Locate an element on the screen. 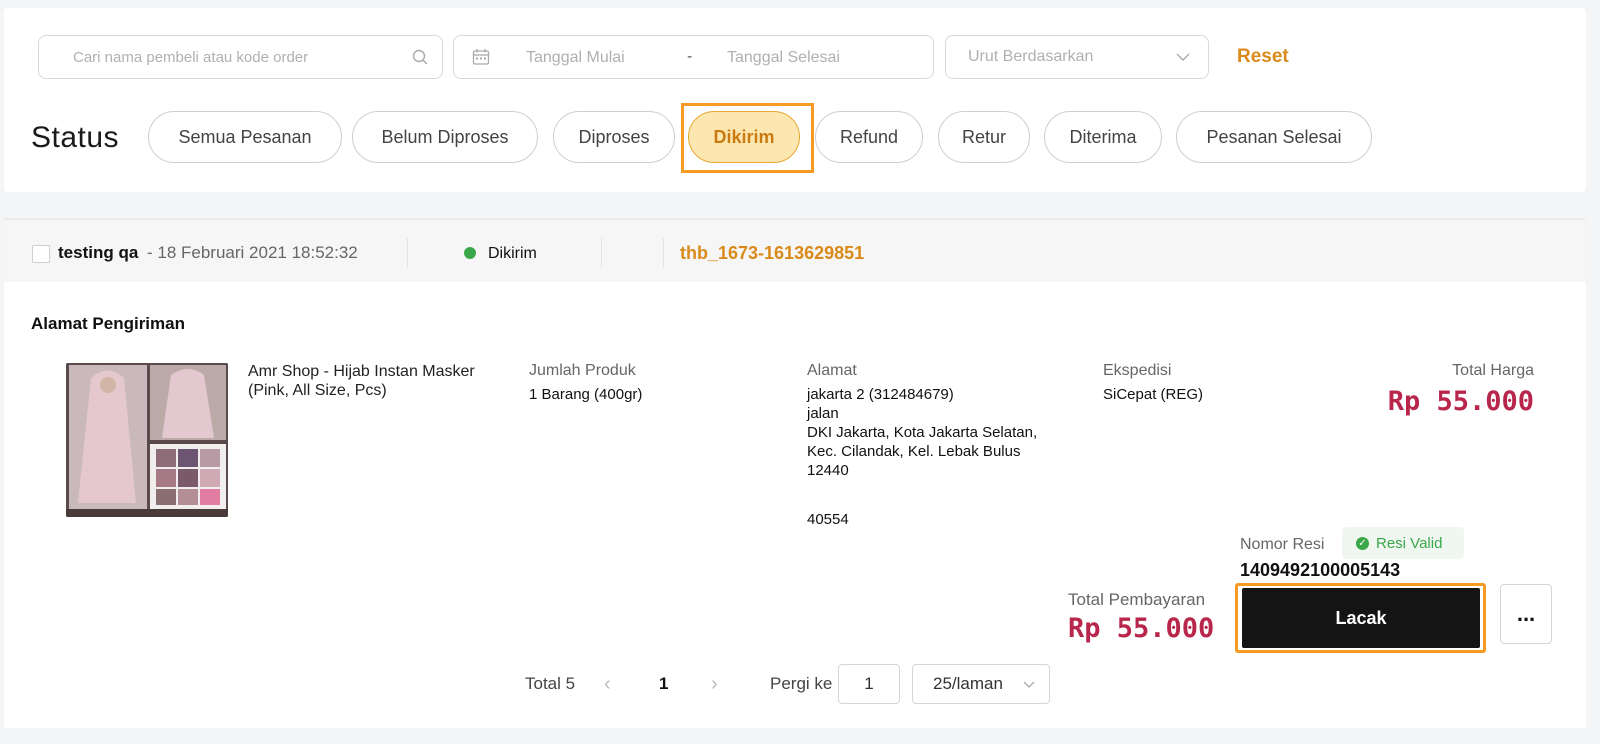 This screenshot has height=744, width=1600. tab-diproses: Diproses is located at coordinates (614, 137).